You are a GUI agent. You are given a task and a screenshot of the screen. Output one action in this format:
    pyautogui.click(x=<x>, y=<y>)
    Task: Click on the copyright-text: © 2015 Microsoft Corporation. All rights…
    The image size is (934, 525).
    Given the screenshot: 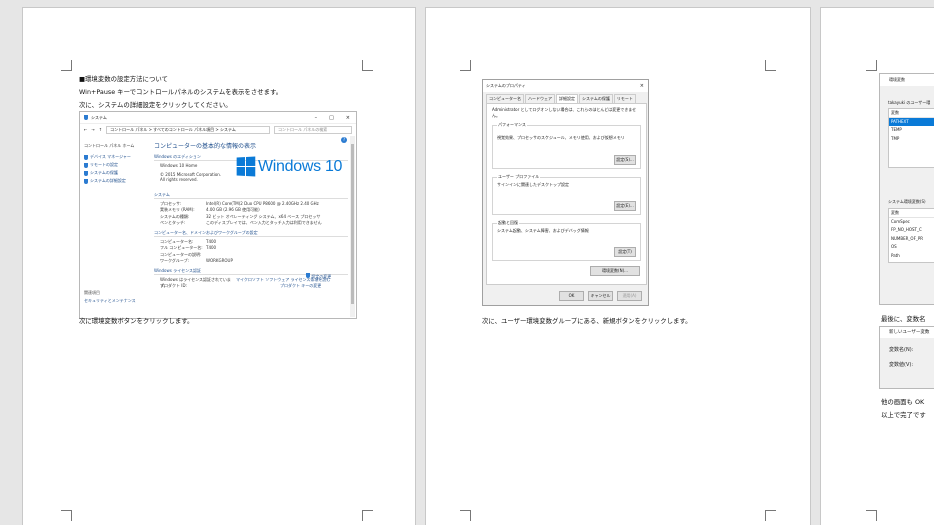 What is the action you would take?
    pyautogui.click(x=191, y=176)
    